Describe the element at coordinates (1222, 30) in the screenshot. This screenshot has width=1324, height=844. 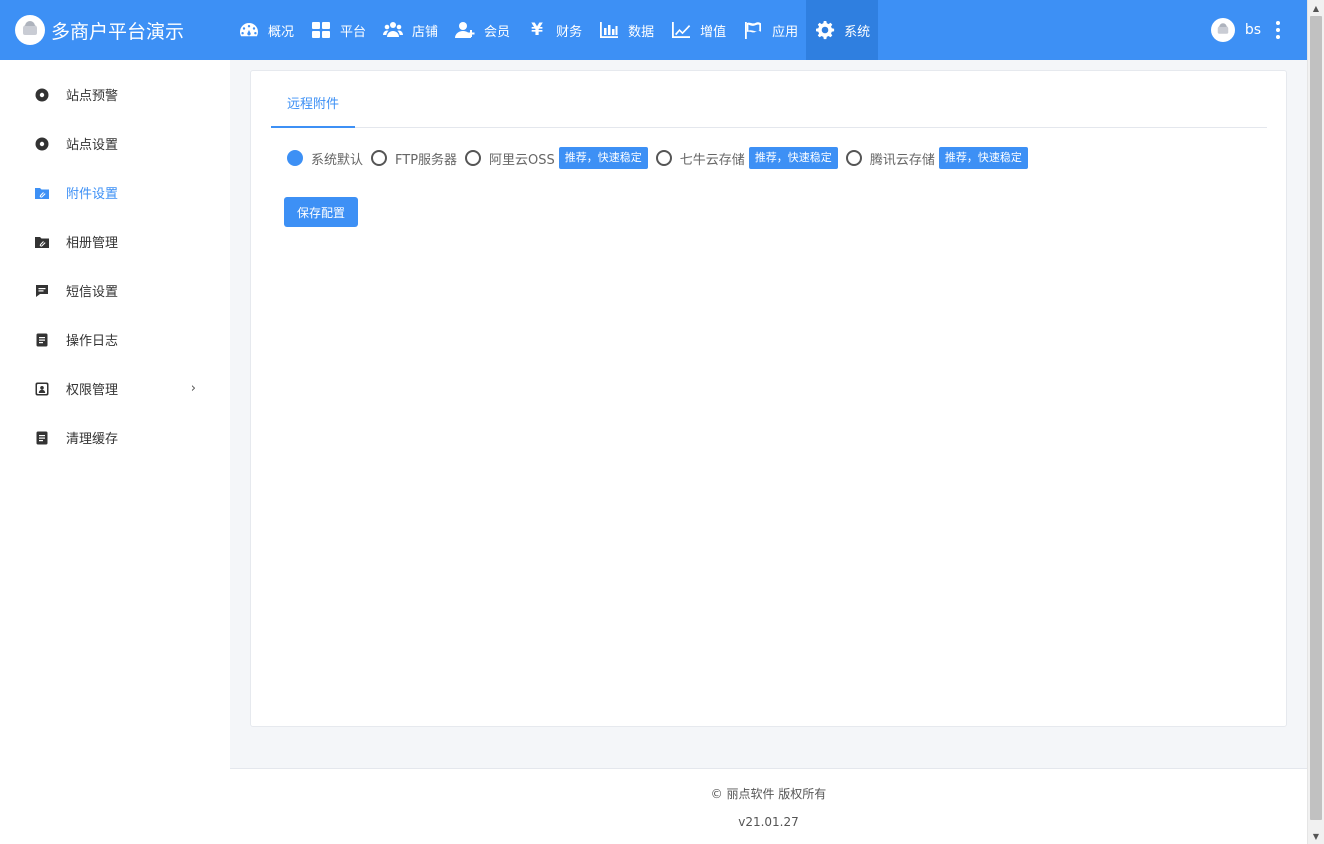
I see `avatar` at that location.